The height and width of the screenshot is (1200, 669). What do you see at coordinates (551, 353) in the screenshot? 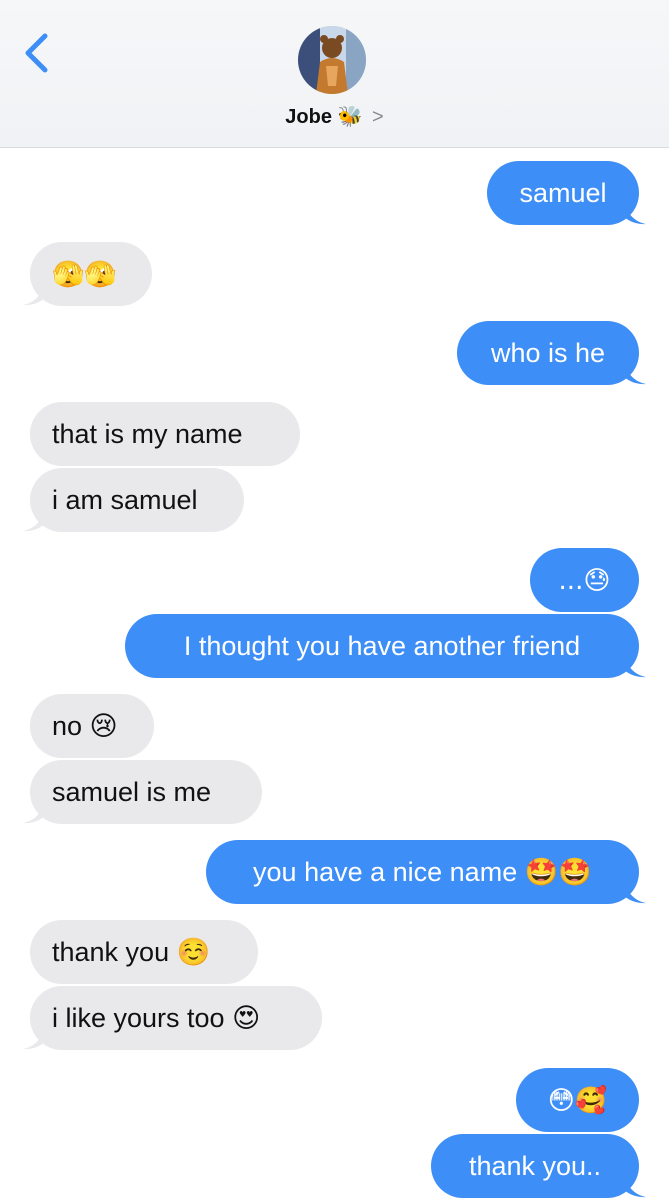
I see `message-outgoing: who is he` at bounding box center [551, 353].